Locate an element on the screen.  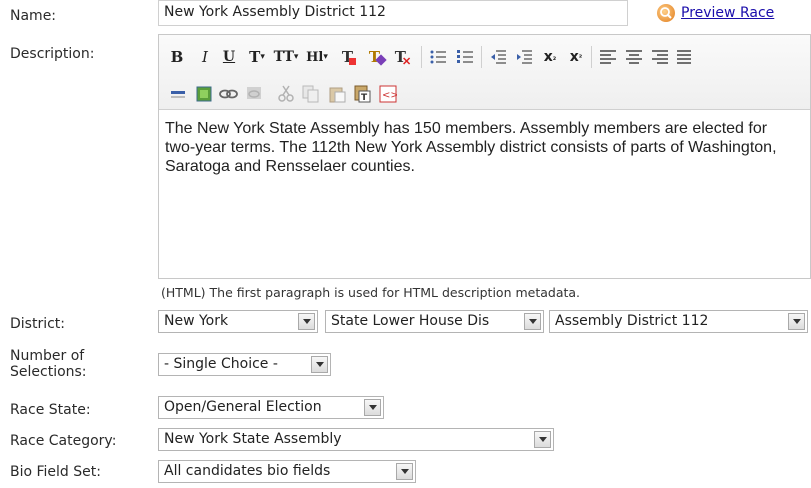
align-left-icon is located at coordinates (608, 57).